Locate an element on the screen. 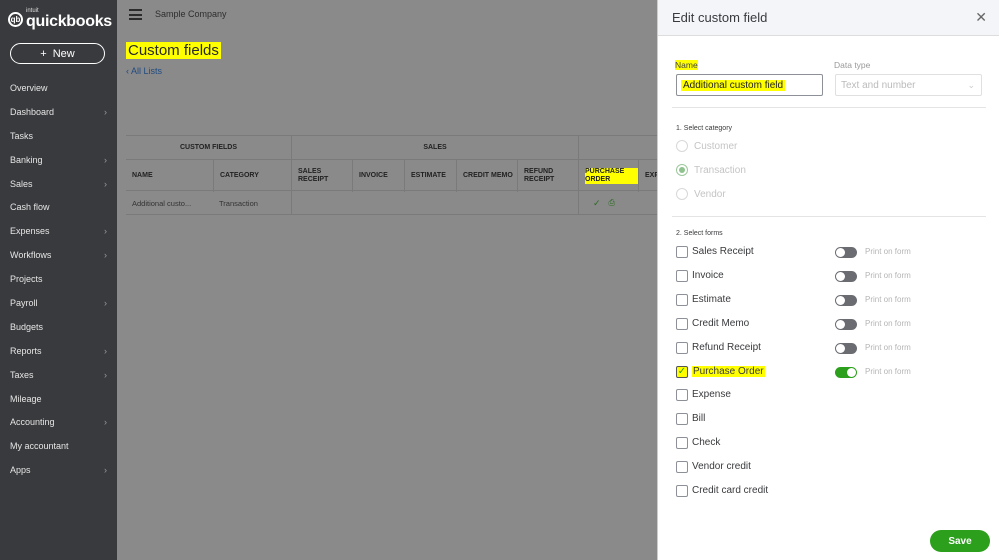 The height and width of the screenshot is (560, 999). column-header-credit-memo: CREDIT MEMO is located at coordinates (486, 176).